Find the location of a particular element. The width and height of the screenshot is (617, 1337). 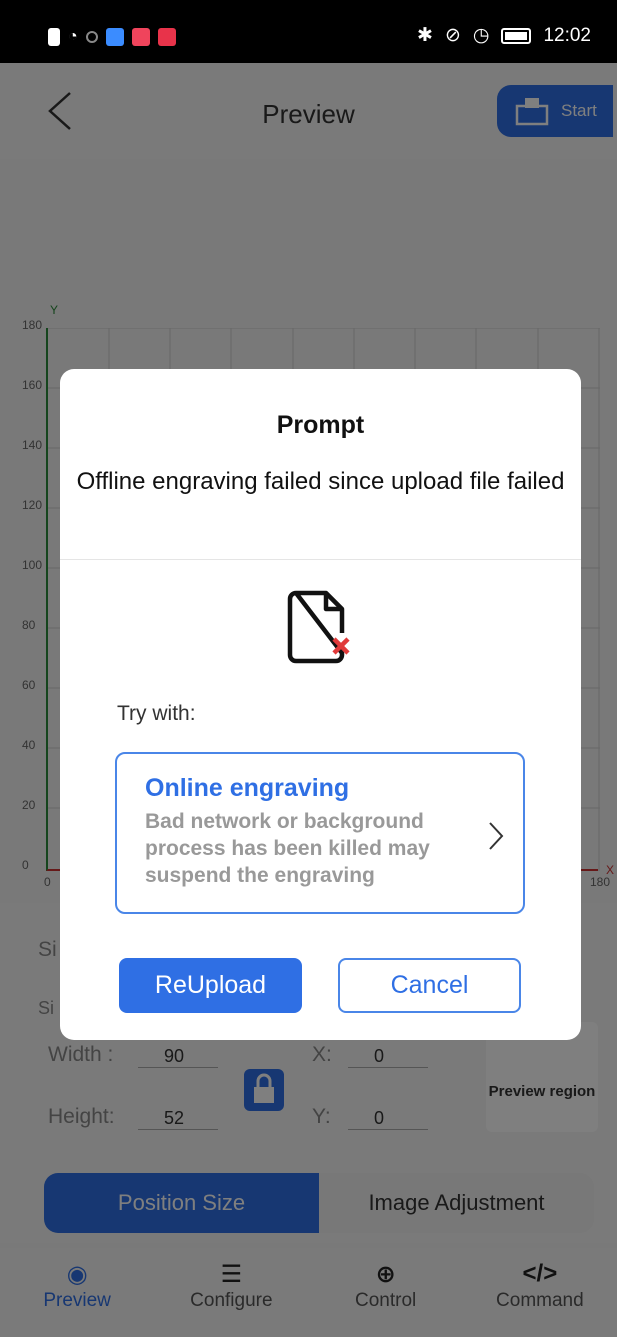

app-icon-blue is located at coordinates (114, 37).